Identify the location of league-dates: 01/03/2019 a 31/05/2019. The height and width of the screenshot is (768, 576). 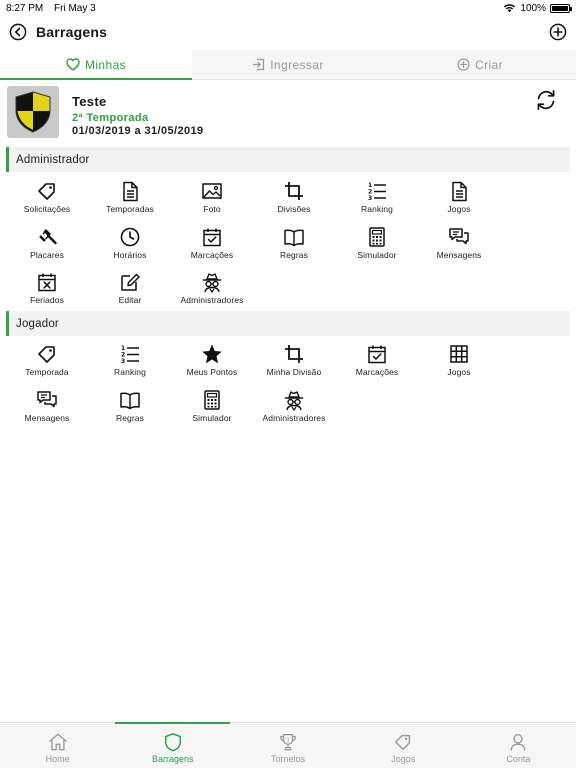
(138, 131).